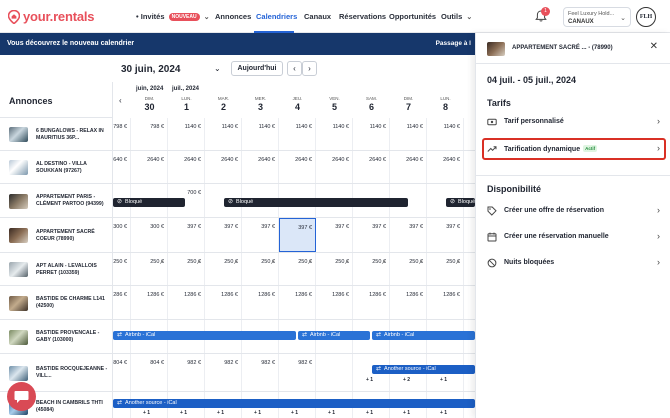 Image resolution: width=670 pixels, height=418 pixels. Describe the element at coordinates (334, 372) in the screenshot. I see `price-cell` at that location.